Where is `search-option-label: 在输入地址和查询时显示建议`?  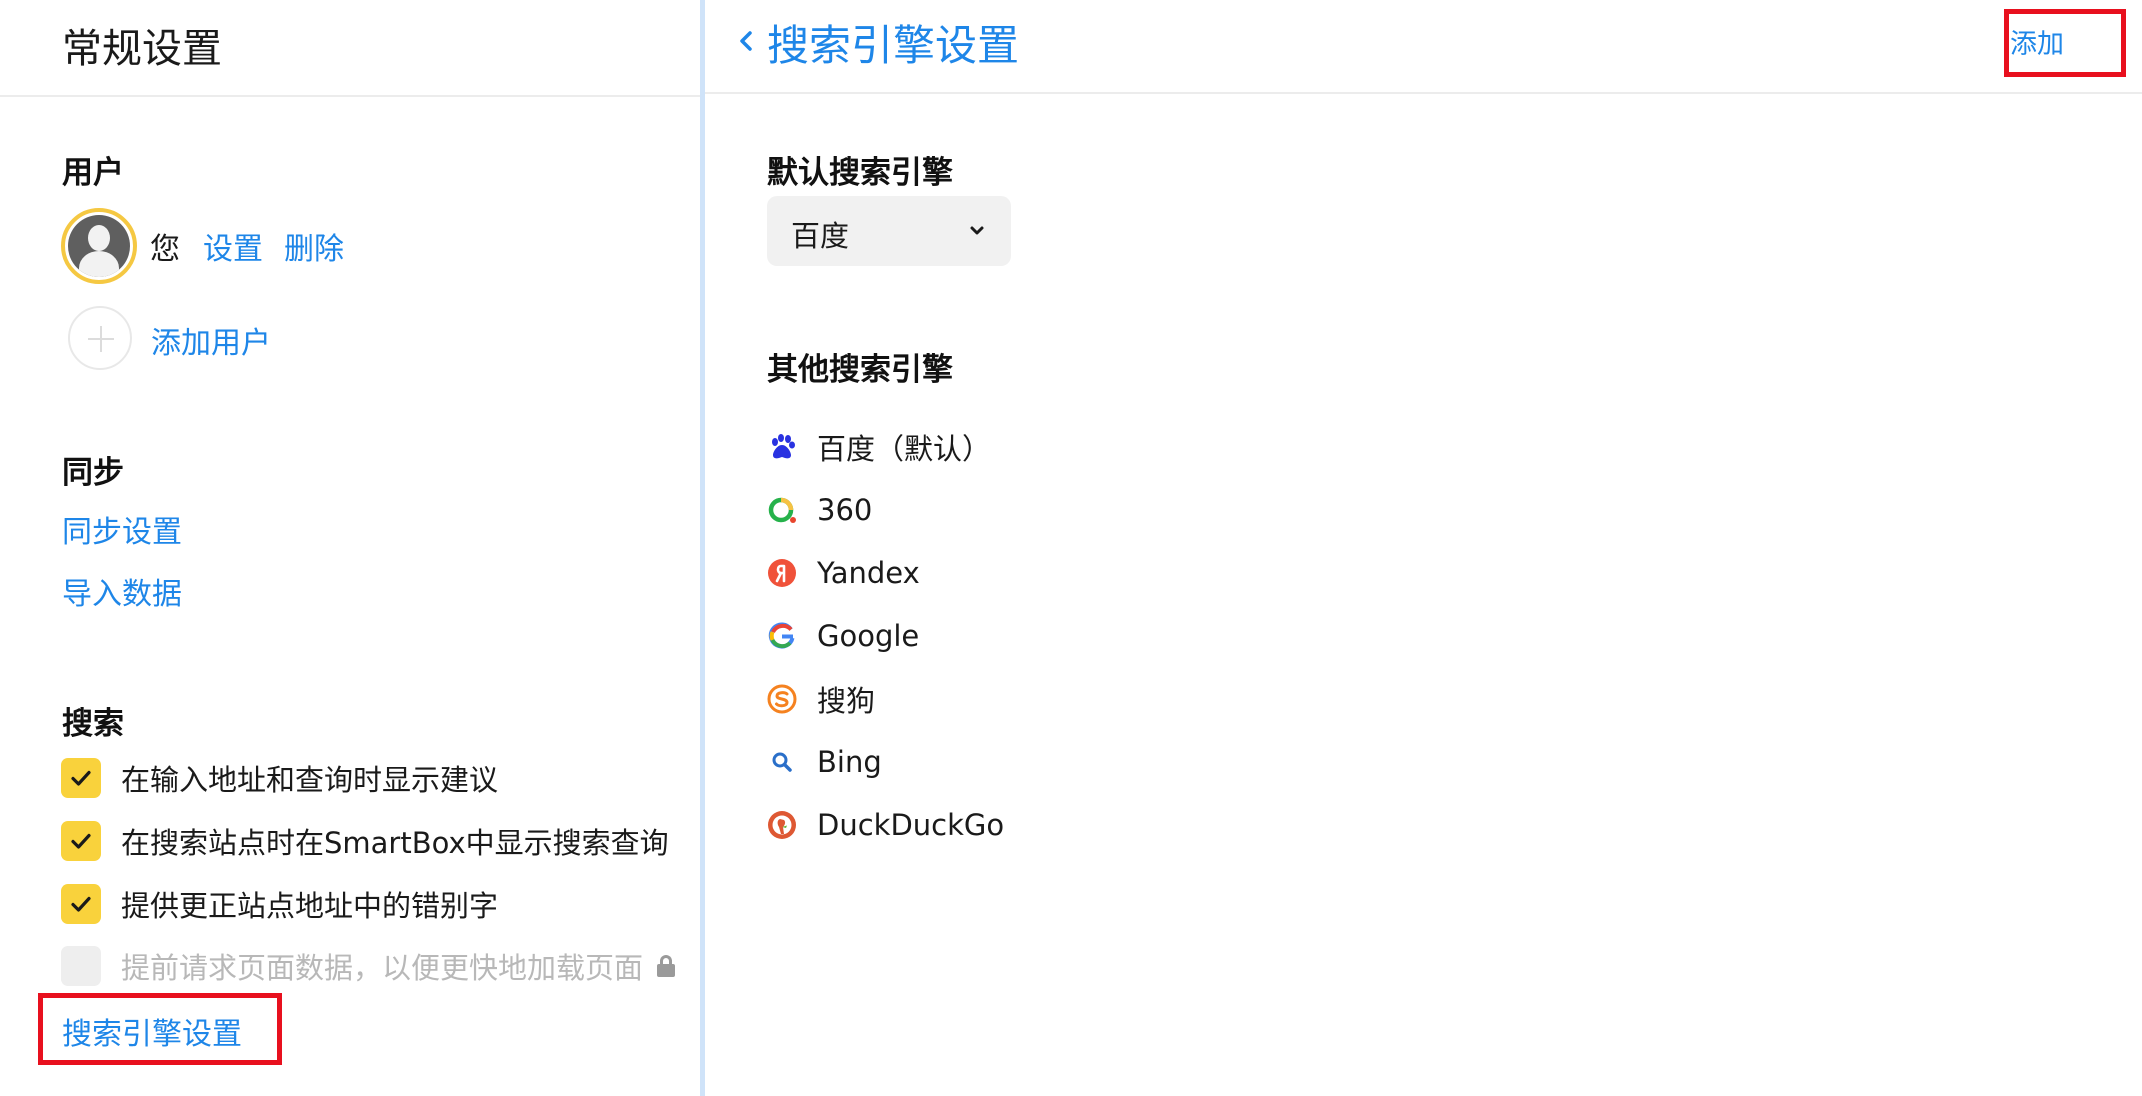 search-option-label: 在输入地址和查询时显示建议 is located at coordinates (310, 780).